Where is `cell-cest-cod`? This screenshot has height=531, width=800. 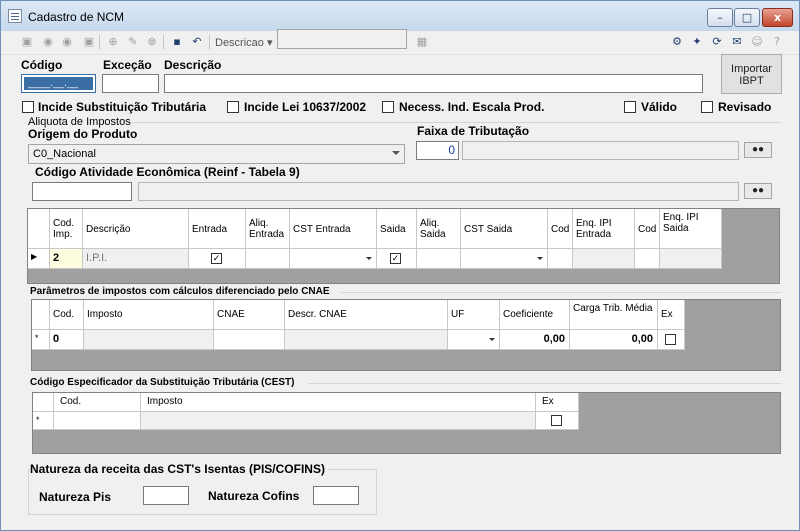
cell-cest-cod is located at coordinates (97, 421).